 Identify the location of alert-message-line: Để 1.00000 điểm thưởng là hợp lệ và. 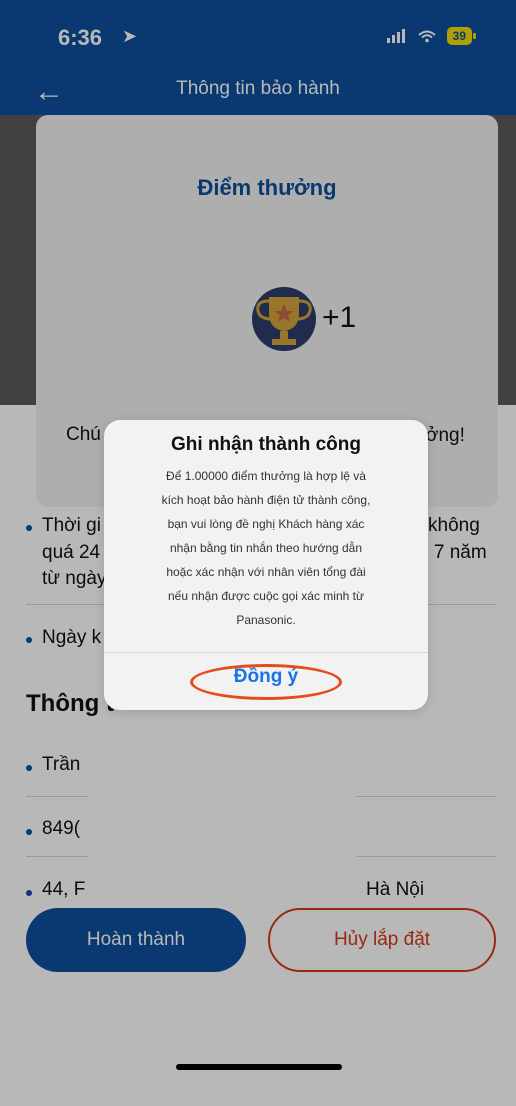
(266, 476).